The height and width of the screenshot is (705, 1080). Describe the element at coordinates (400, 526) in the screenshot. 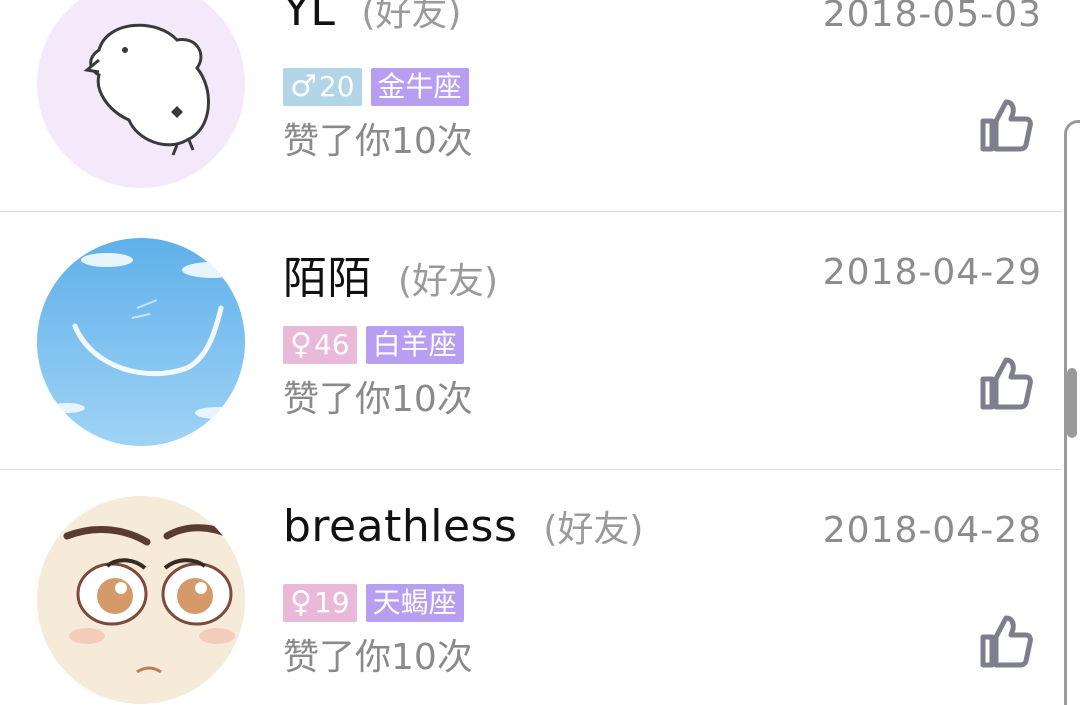

I see `contact-name: breathless` at that location.